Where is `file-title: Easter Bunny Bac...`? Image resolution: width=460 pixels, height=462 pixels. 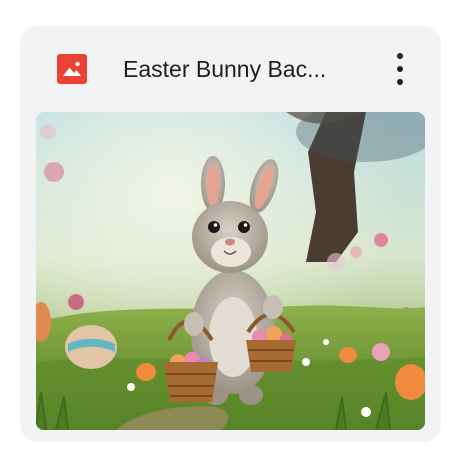 file-title: Easter Bunny Bac... is located at coordinates (239, 69).